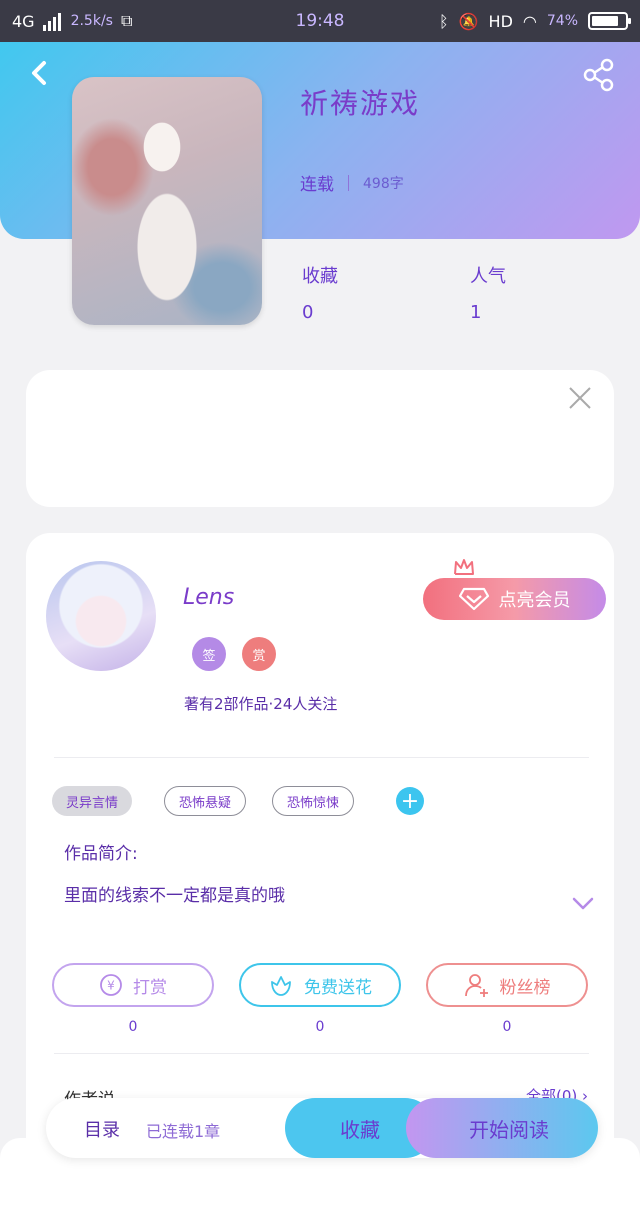 The height and width of the screenshot is (1205, 640). I want to click on bottom-action-bar: 目录 已连载1章 收藏 开始阅读, so click(322, 1128).